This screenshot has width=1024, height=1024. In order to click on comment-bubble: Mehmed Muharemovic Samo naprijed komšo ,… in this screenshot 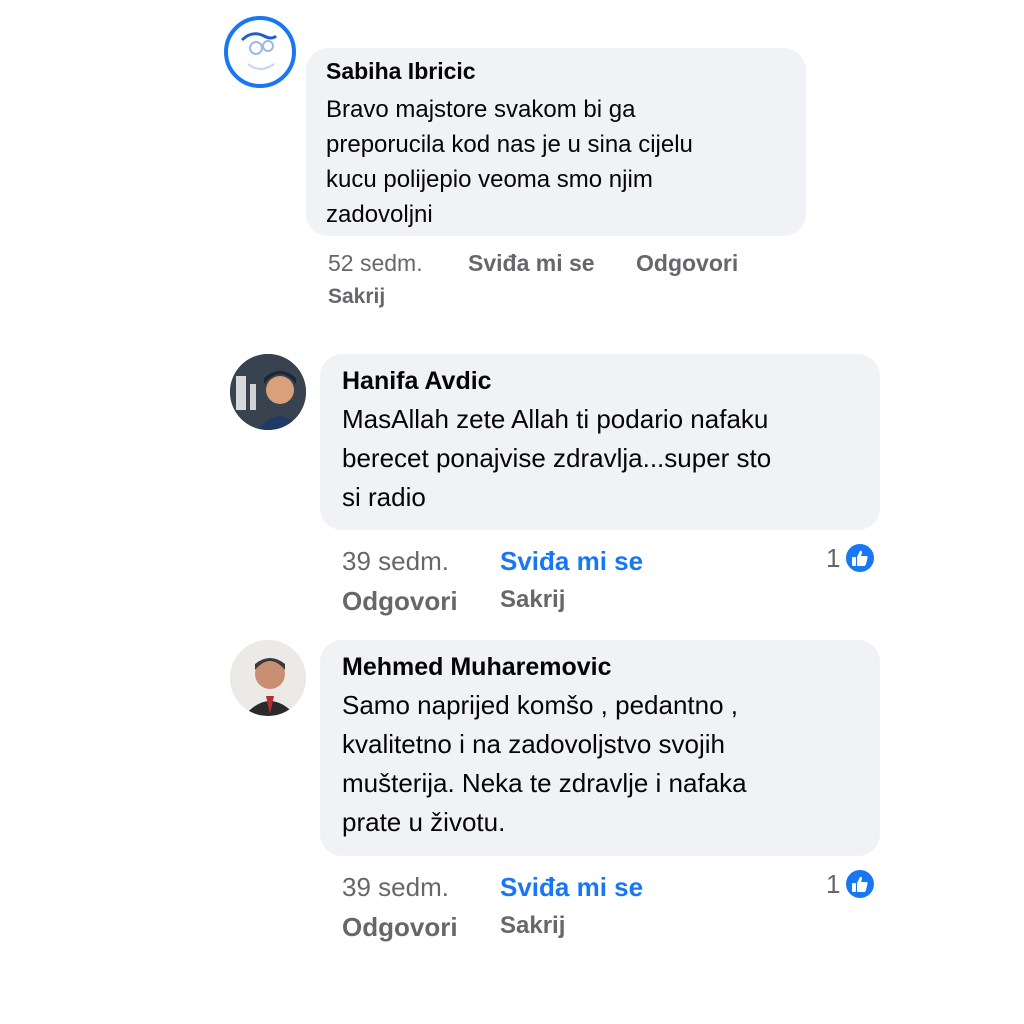, I will do `click(600, 748)`.